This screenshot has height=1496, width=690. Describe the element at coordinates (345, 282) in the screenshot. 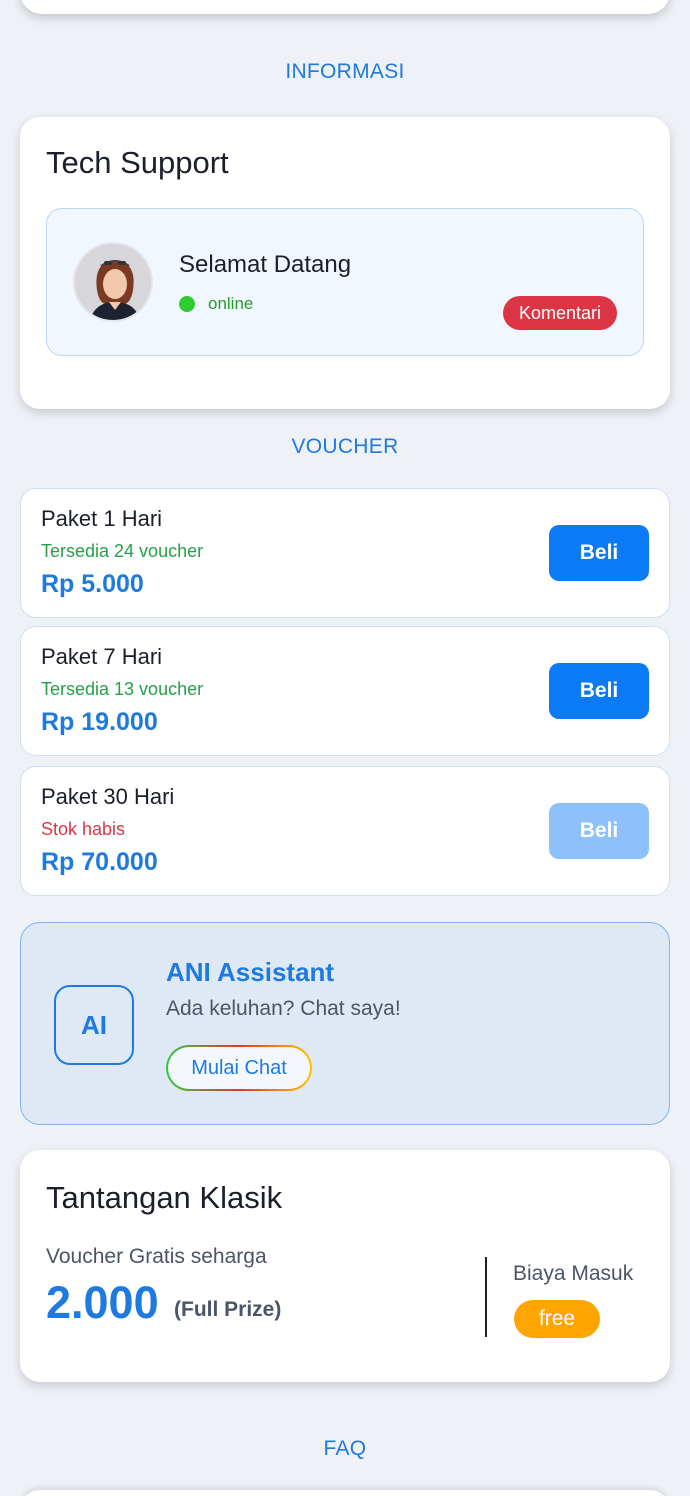

I see `tech-support-contact: Selamat Datang online Komentari` at that location.